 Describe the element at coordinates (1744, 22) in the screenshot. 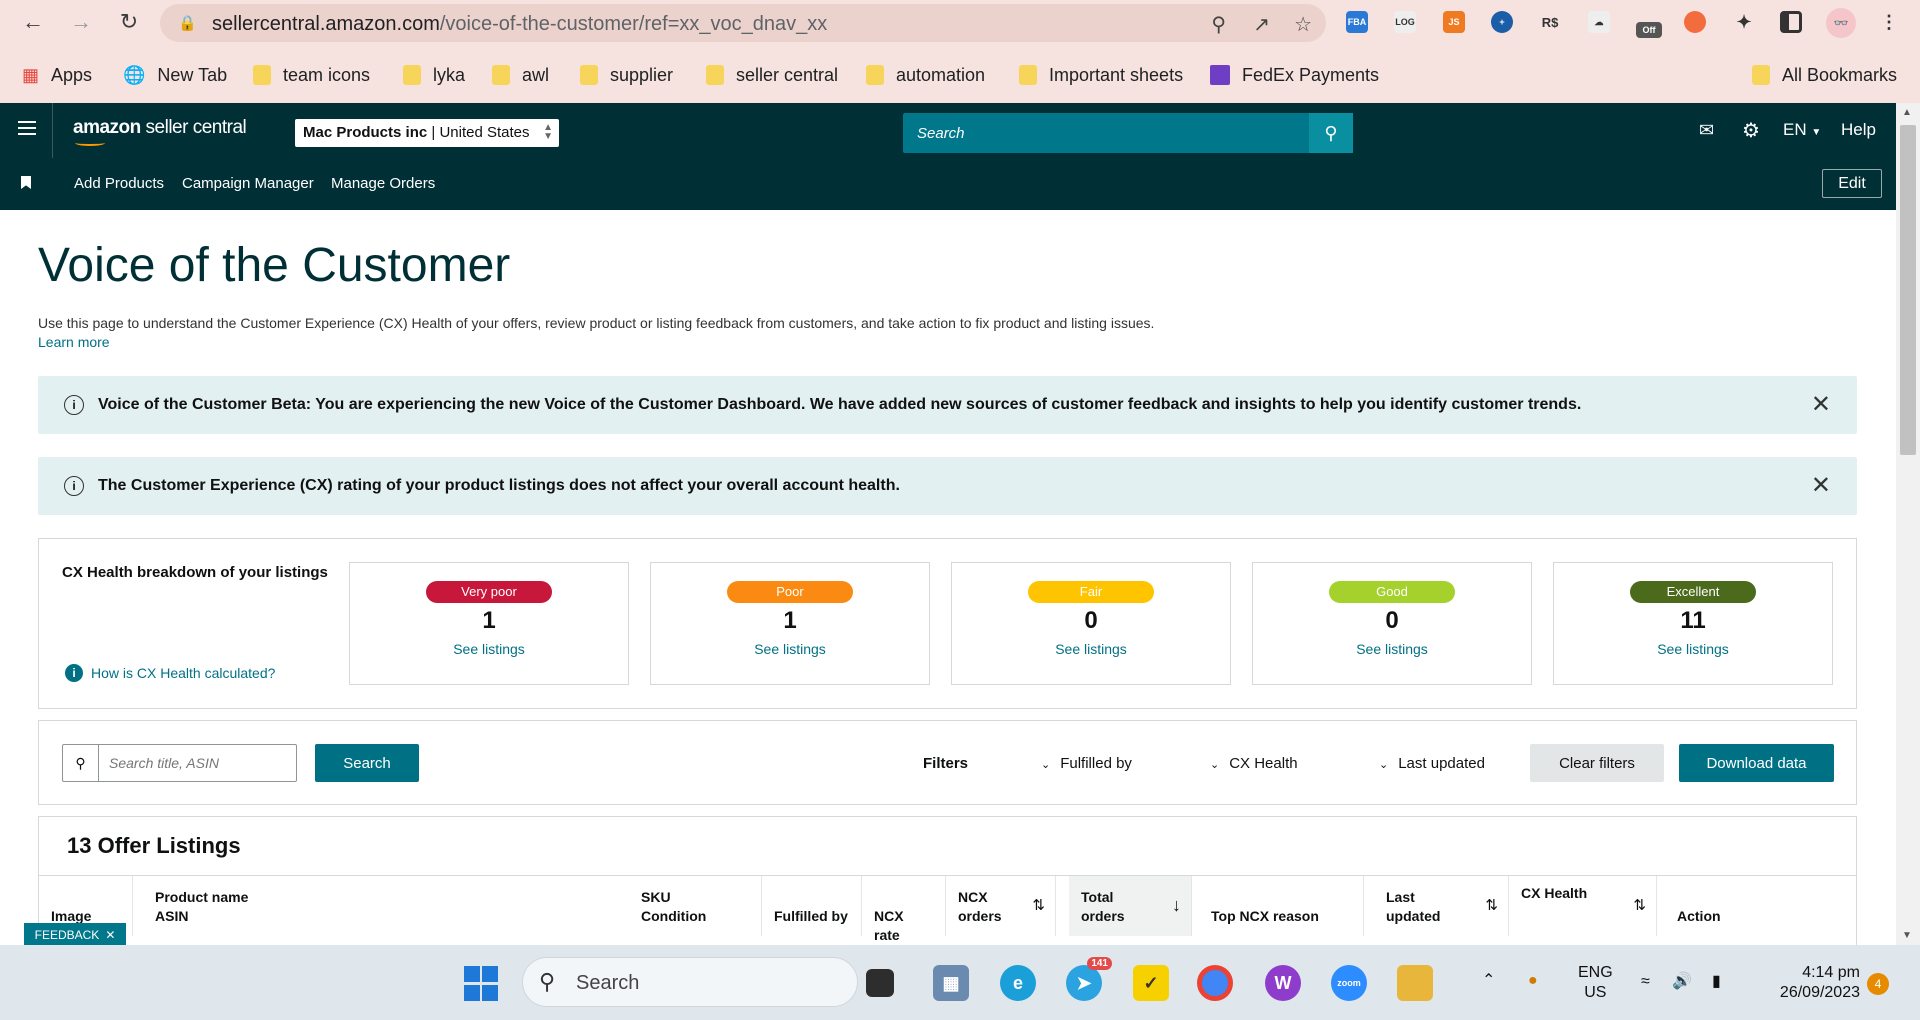

I see `puzzle-icon: ✦` at that location.